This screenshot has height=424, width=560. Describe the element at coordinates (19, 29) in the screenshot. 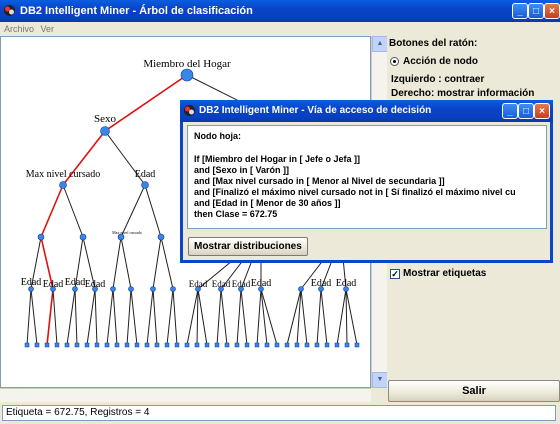

I see `menu-archivo: Archivo` at that location.